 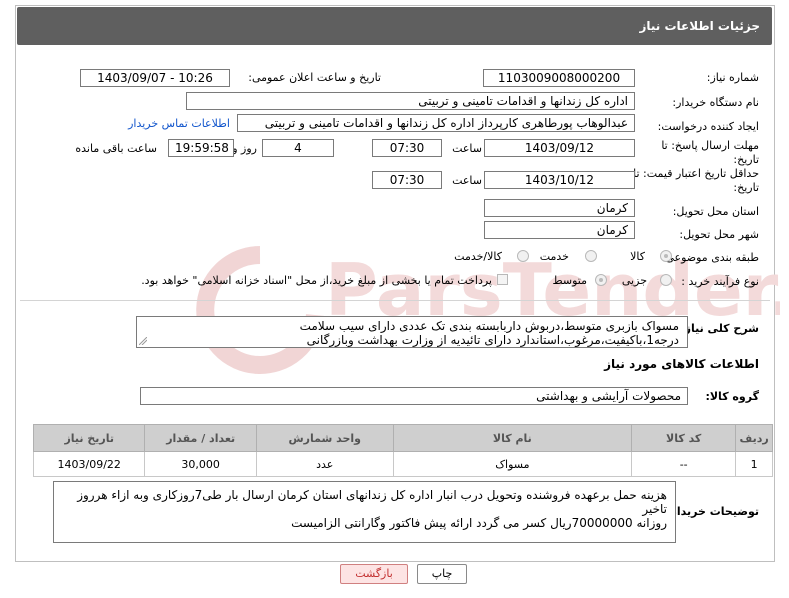 I want to click on col-code: کد کالا, so click(x=684, y=438).